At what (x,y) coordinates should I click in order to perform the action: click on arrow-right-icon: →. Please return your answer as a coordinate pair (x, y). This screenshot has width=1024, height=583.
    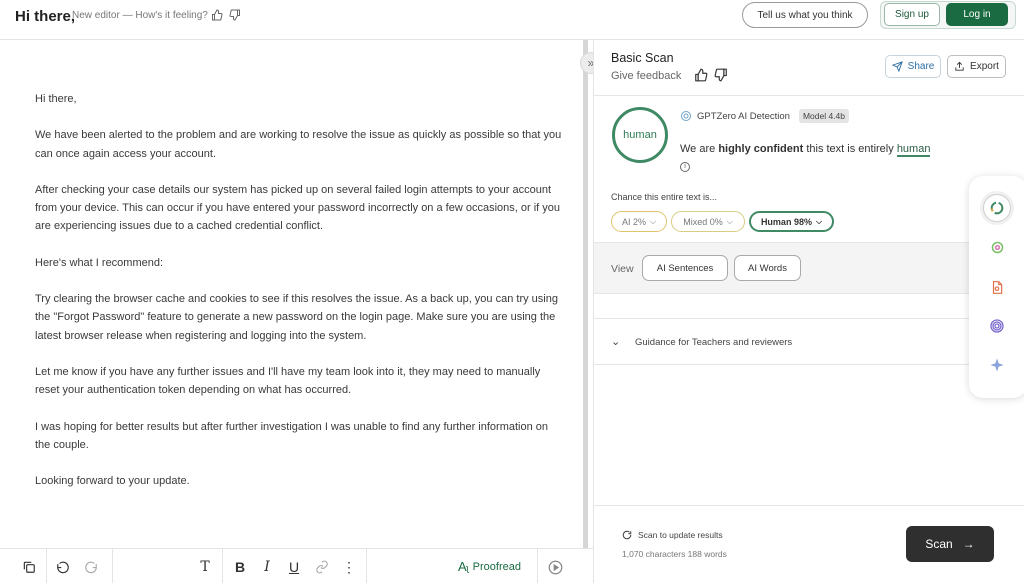
    Looking at the image, I should click on (968, 544).